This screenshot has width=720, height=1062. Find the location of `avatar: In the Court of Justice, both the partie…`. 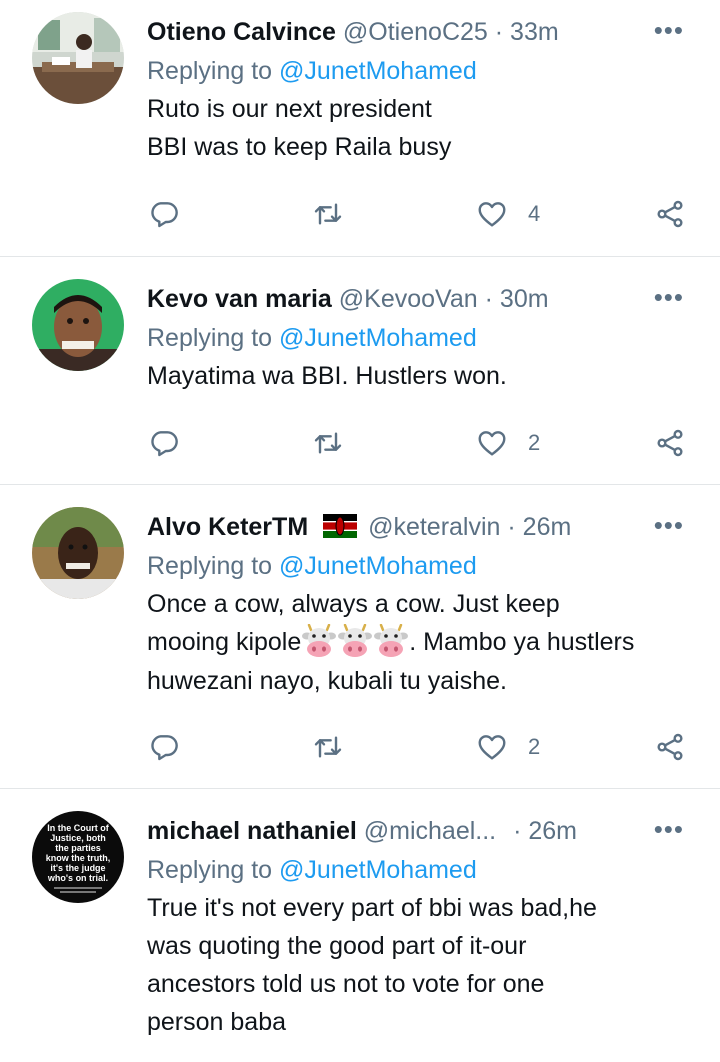

avatar: In the Court of Justice, both the partie… is located at coordinates (78, 857).